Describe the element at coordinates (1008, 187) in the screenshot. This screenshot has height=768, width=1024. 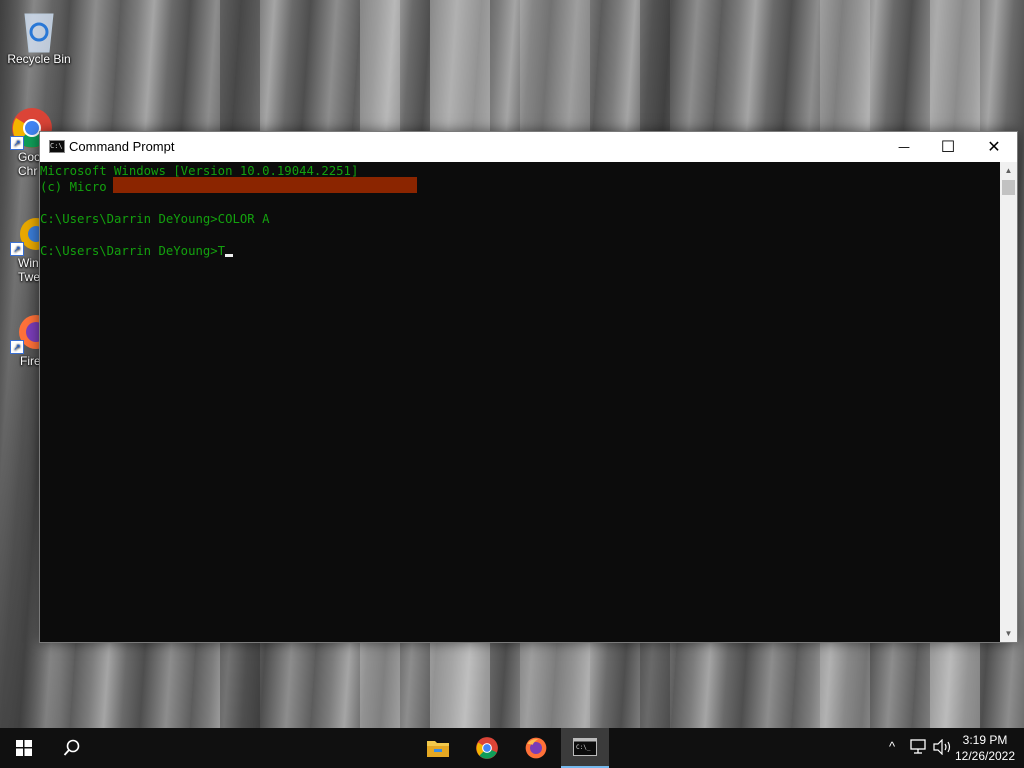
I see `scroll-thumb` at that location.